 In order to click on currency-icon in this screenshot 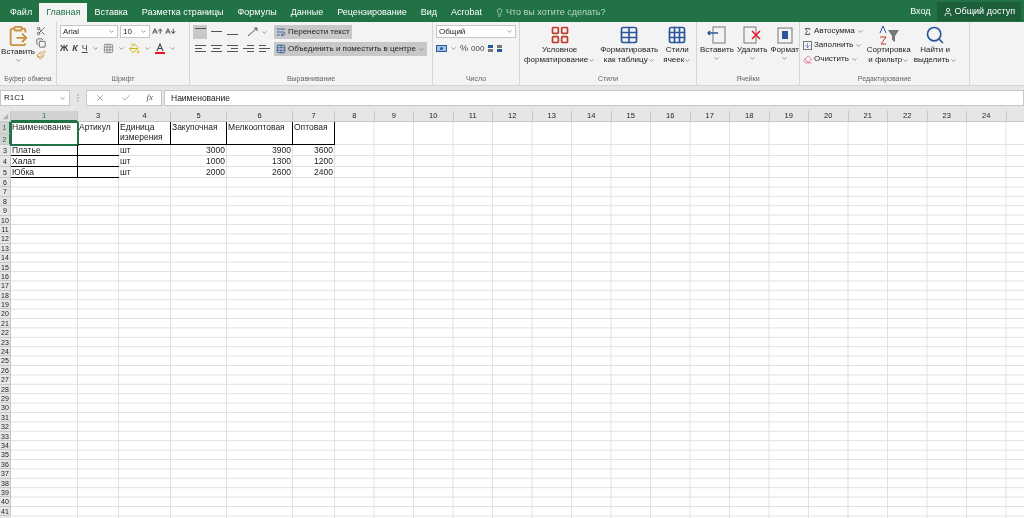, I will do `click(441, 48)`.